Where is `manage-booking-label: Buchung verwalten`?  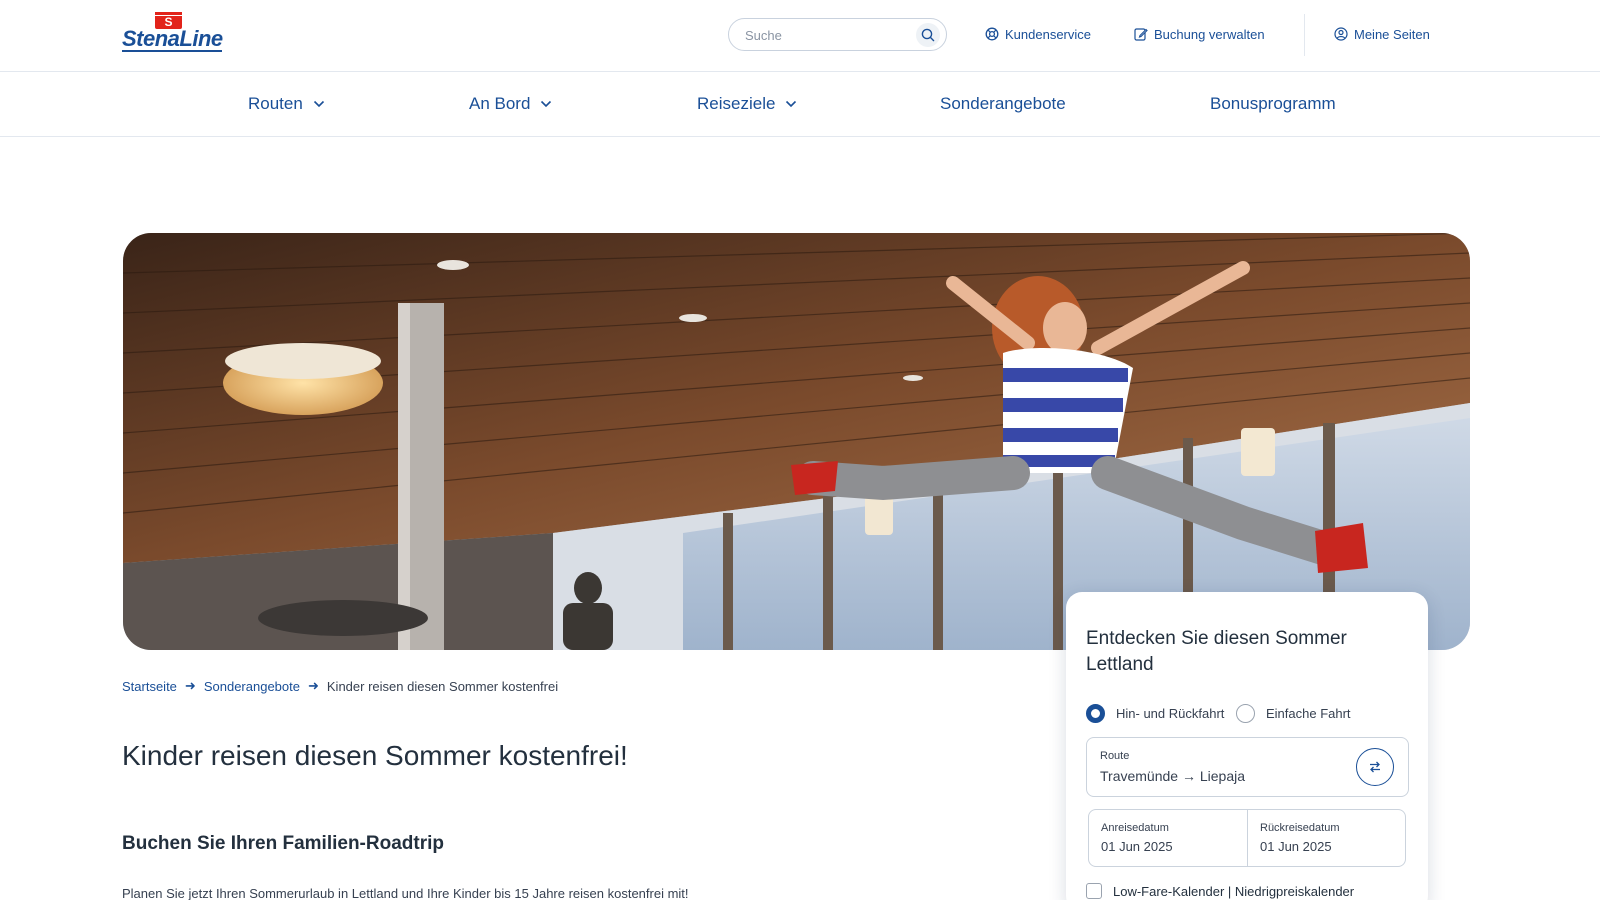 manage-booking-label: Buchung verwalten is located at coordinates (1209, 34).